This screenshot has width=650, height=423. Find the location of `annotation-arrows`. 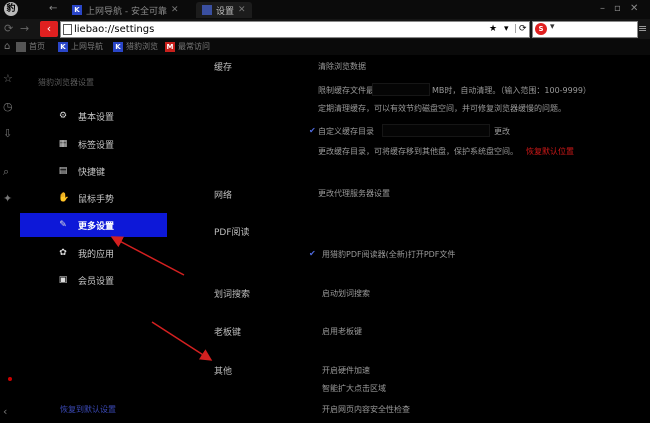

annotation-arrows is located at coordinates (161, 298).